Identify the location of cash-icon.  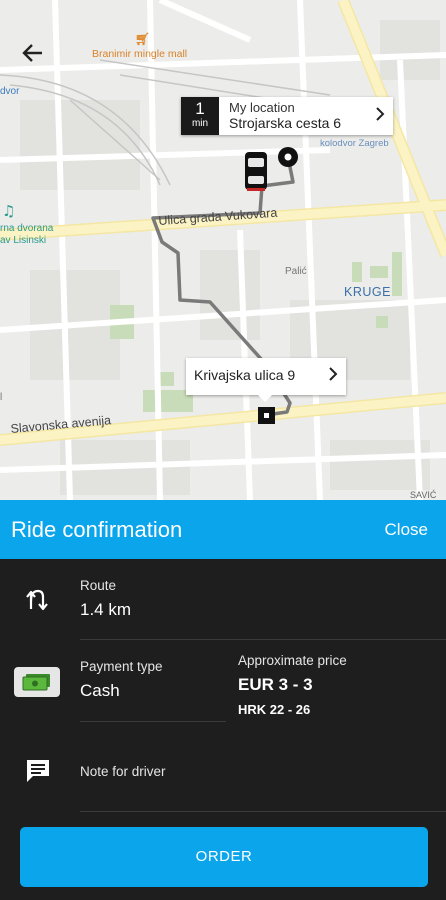
(37, 682).